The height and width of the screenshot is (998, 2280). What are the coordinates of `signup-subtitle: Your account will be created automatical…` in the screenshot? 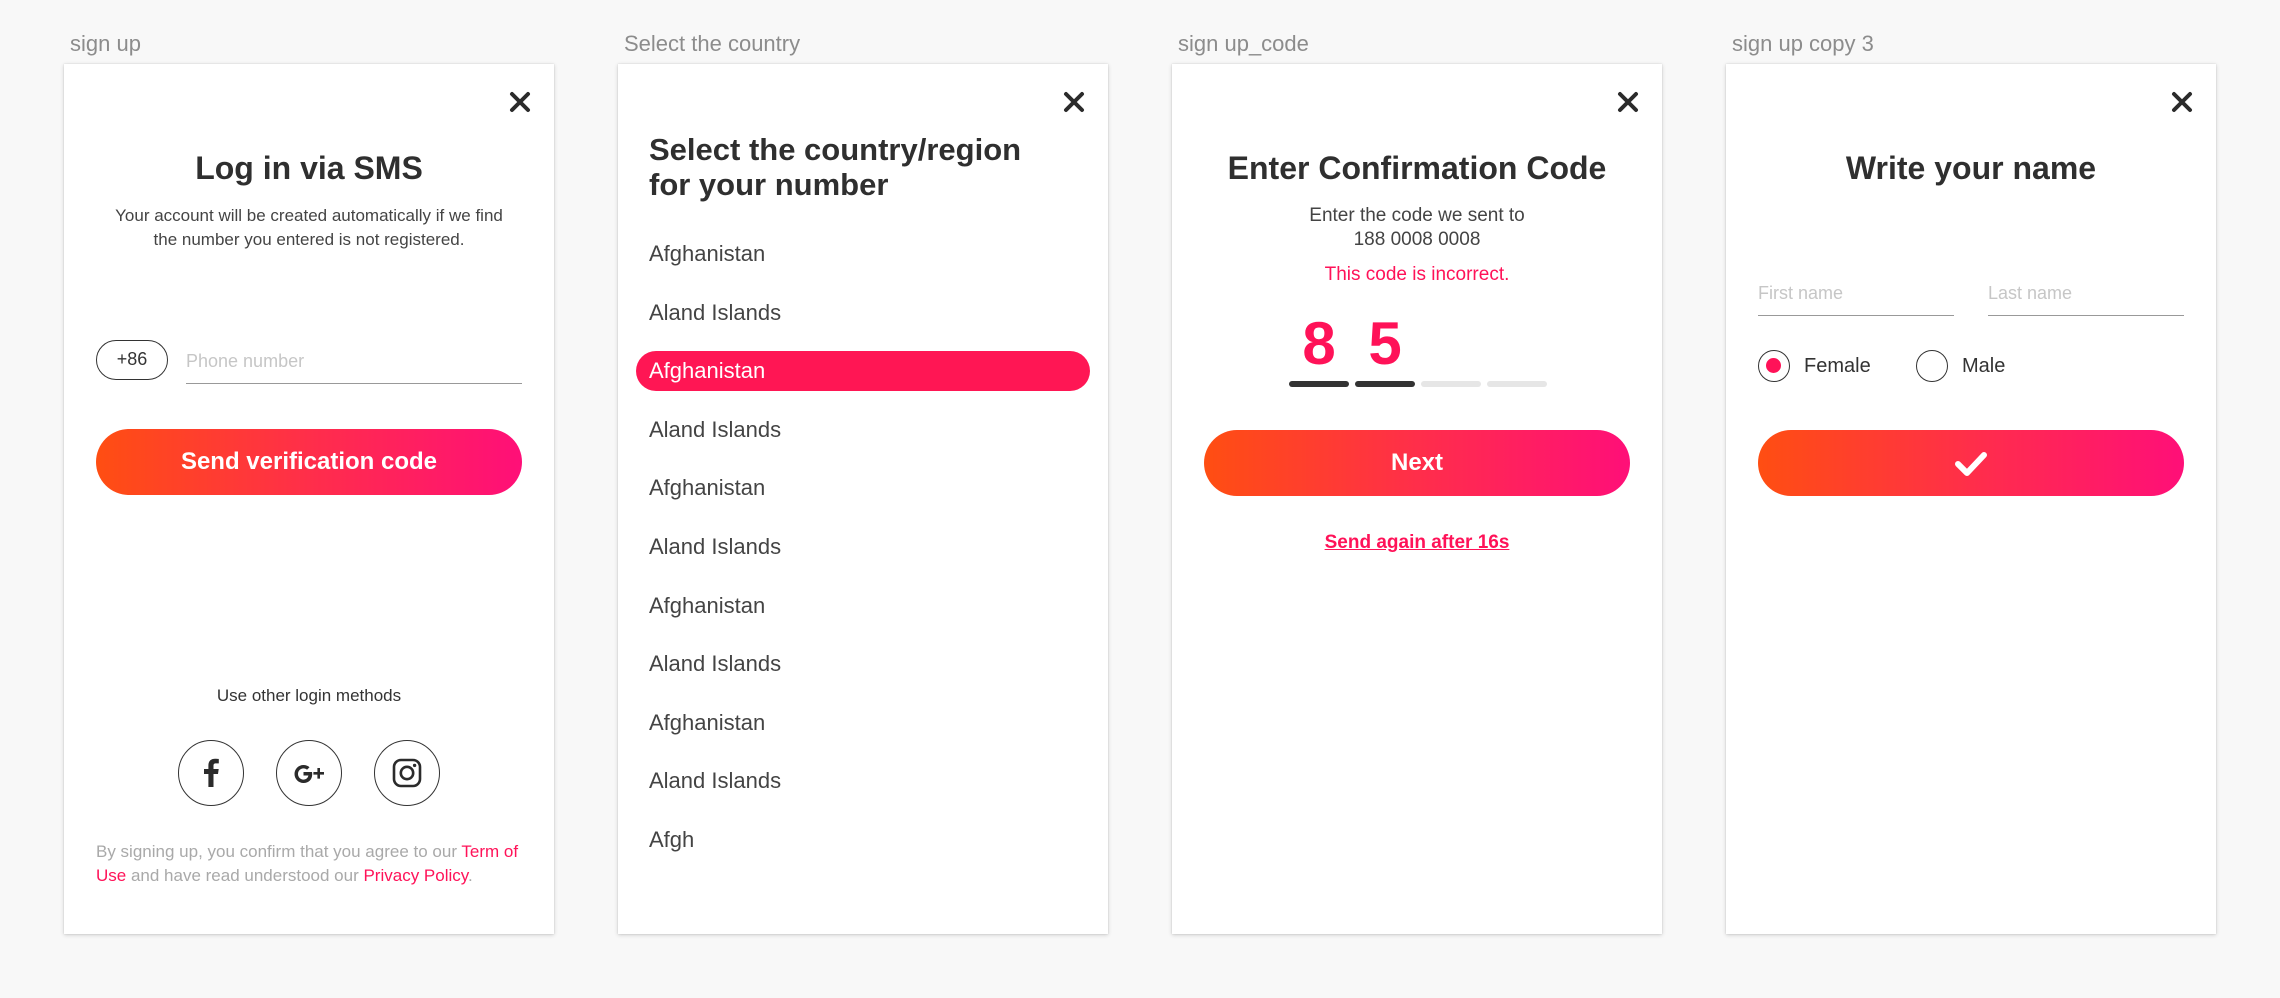 It's located at (309, 227).